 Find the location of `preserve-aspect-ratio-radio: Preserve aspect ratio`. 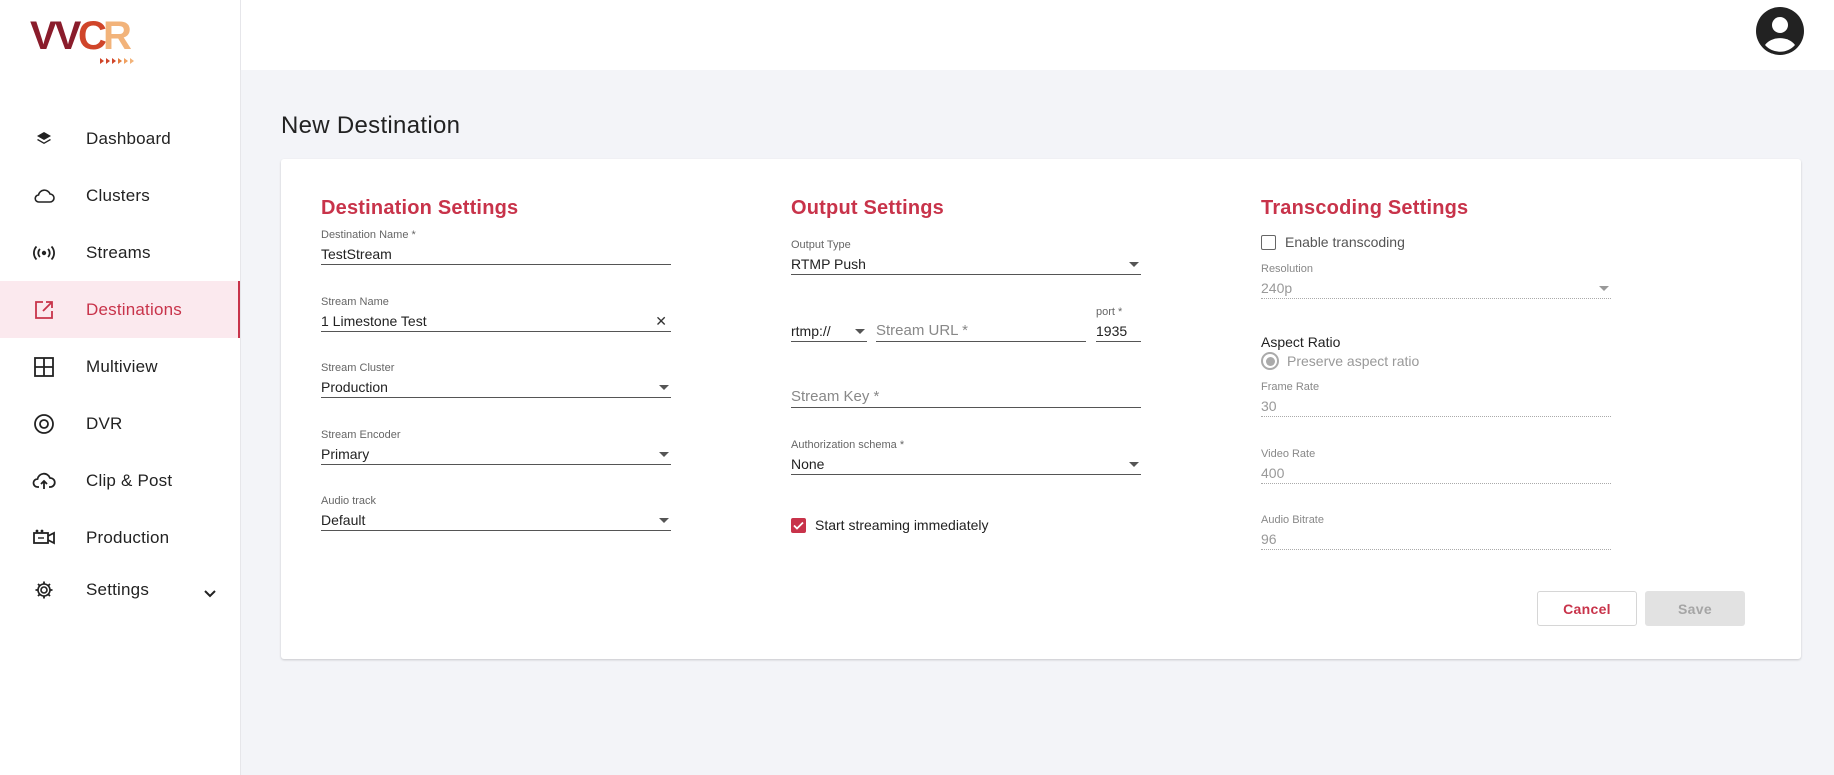

preserve-aspect-ratio-radio: Preserve aspect ratio is located at coordinates (1340, 361).